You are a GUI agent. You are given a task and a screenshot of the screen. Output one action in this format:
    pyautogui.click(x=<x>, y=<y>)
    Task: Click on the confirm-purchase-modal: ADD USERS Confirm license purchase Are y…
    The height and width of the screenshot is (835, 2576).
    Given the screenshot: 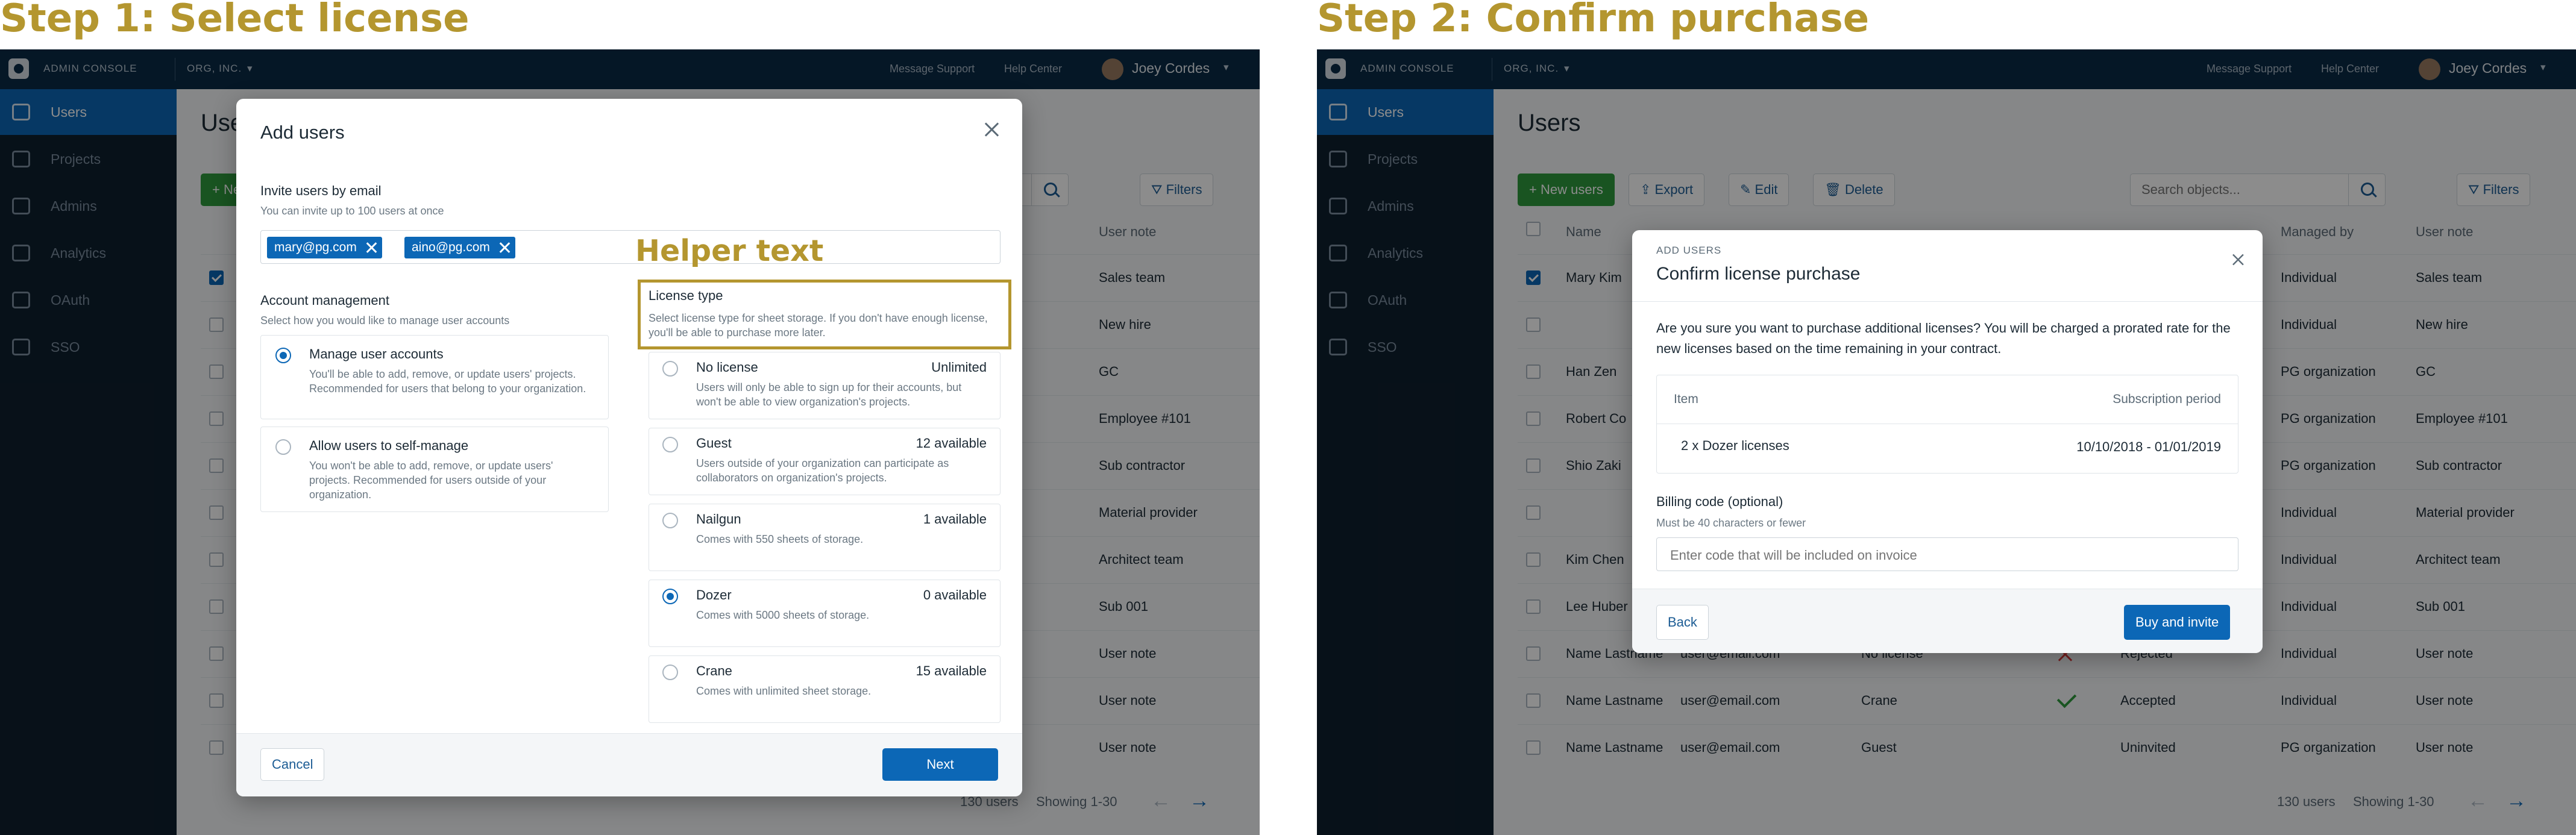 What is the action you would take?
    pyautogui.click(x=1947, y=441)
    